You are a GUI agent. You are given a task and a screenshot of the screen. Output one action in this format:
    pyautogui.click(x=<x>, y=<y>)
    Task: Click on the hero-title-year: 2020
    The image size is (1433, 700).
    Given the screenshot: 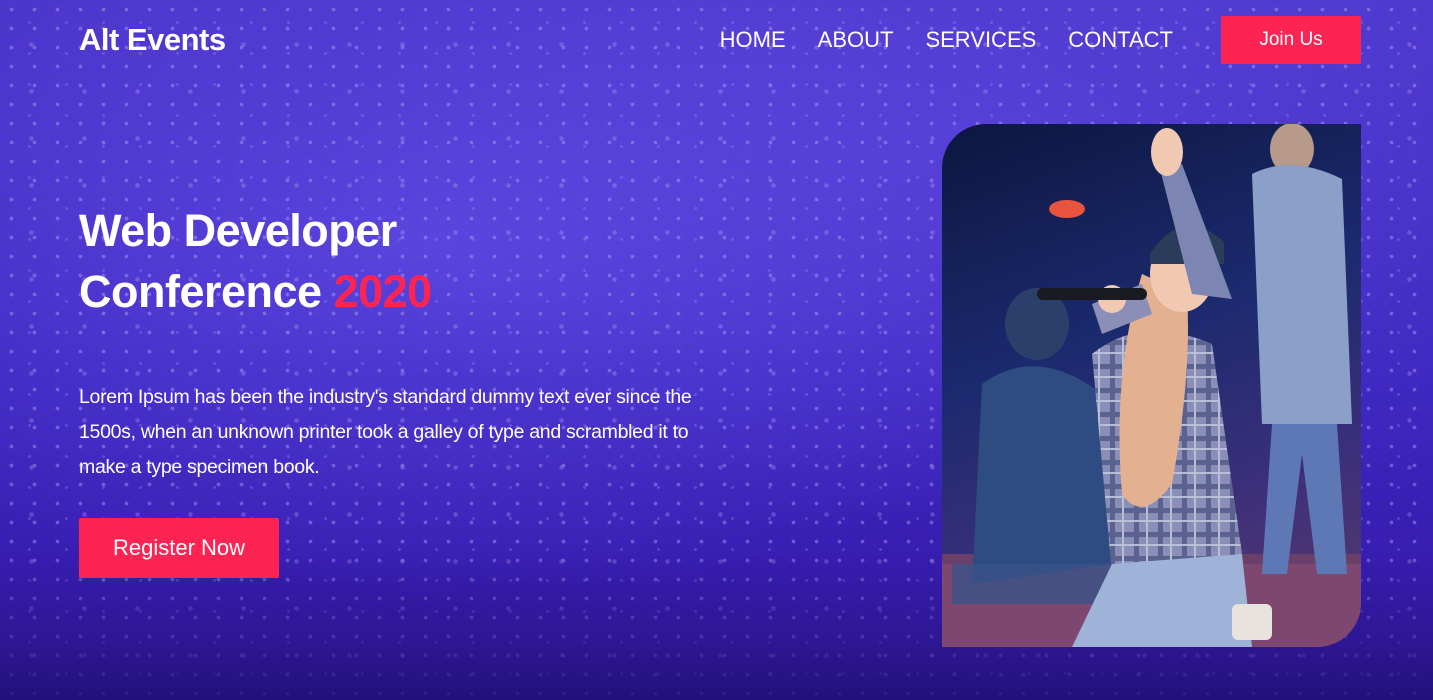 What is the action you would take?
    pyautogui.click(x=383, y=291)
    